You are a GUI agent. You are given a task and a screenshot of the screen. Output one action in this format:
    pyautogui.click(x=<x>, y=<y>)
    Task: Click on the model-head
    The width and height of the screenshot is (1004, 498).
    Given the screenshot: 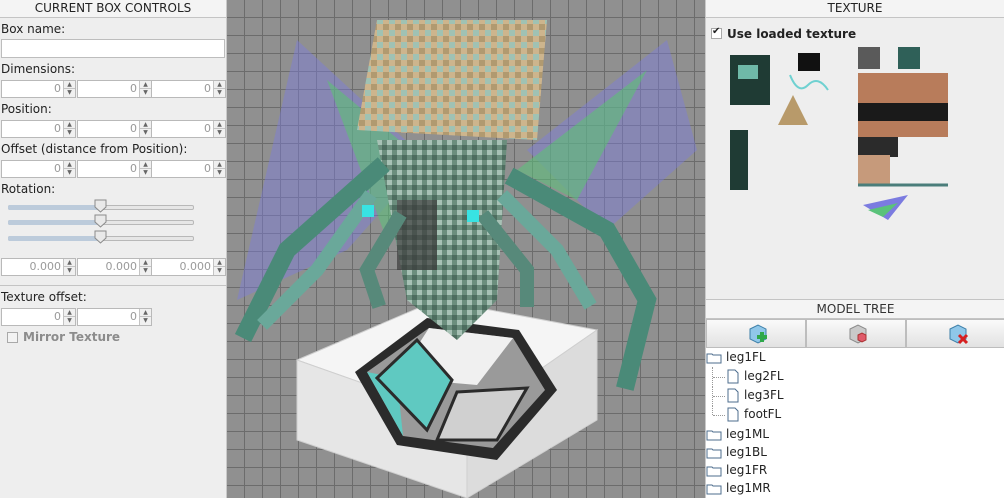 What is the action you would take?
    pyautogui.click(x=452, y=80)
    